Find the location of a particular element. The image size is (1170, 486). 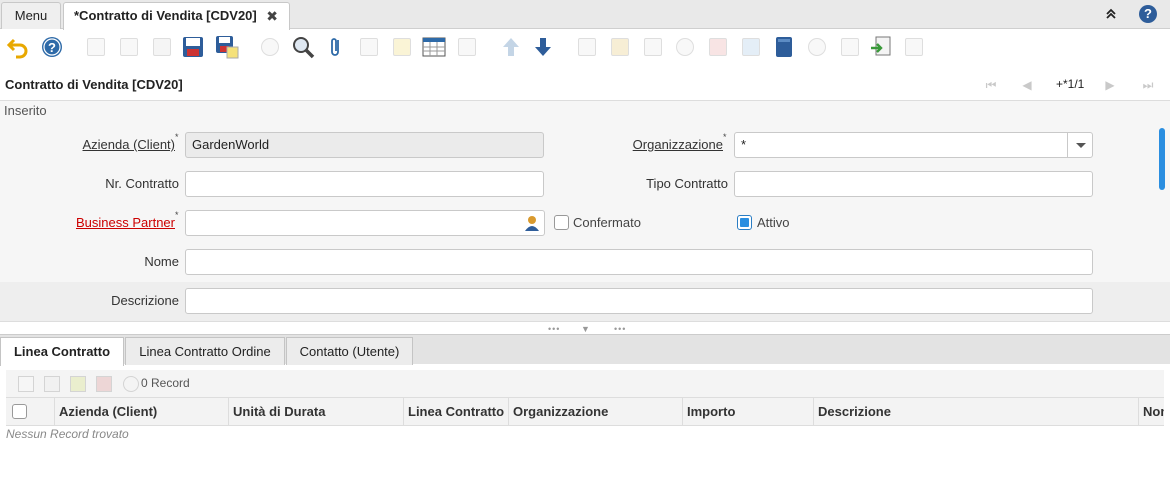

tab-title: *Contratto di Vendita [CDV20] is located at coordinates (165, 15).